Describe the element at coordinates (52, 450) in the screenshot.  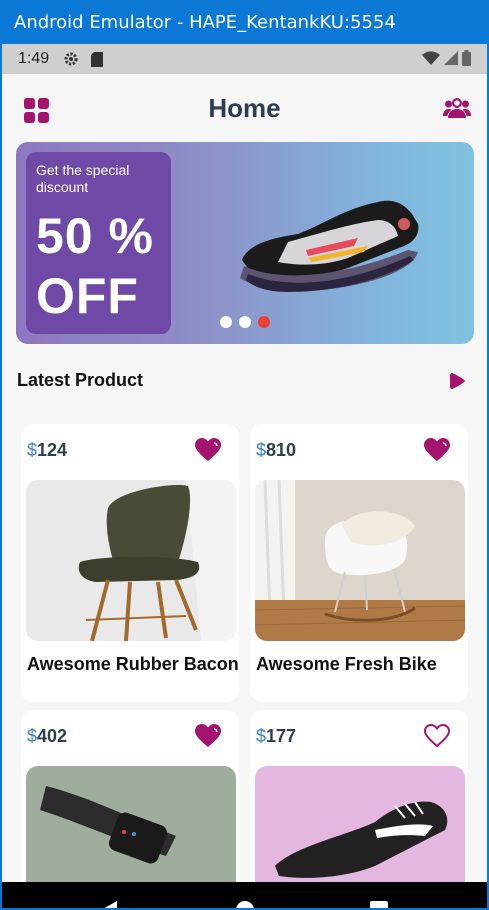
I see `price-value: 124` at that location.